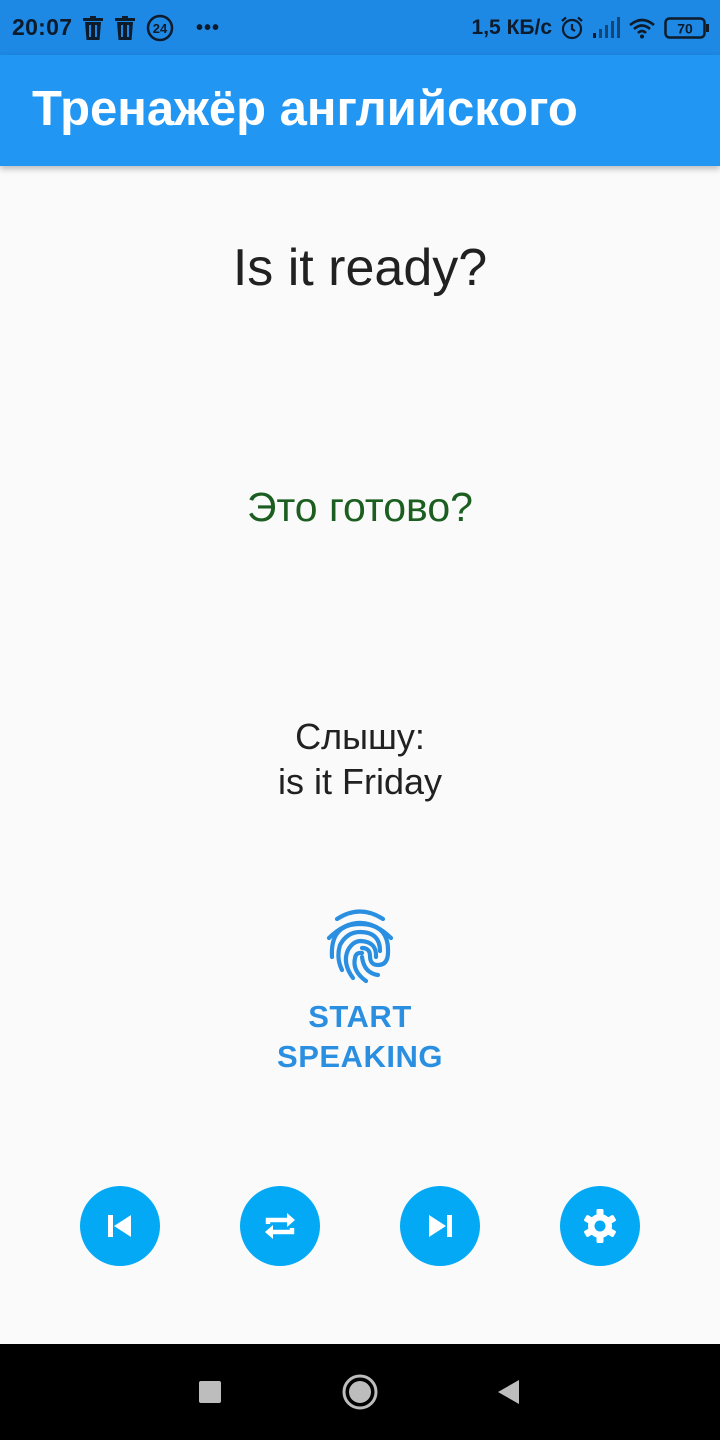  What do you see at coordinates (360, 507) in the screenshot?
I see `russian-translation: Это готово?` at bounding box center [360, 507].